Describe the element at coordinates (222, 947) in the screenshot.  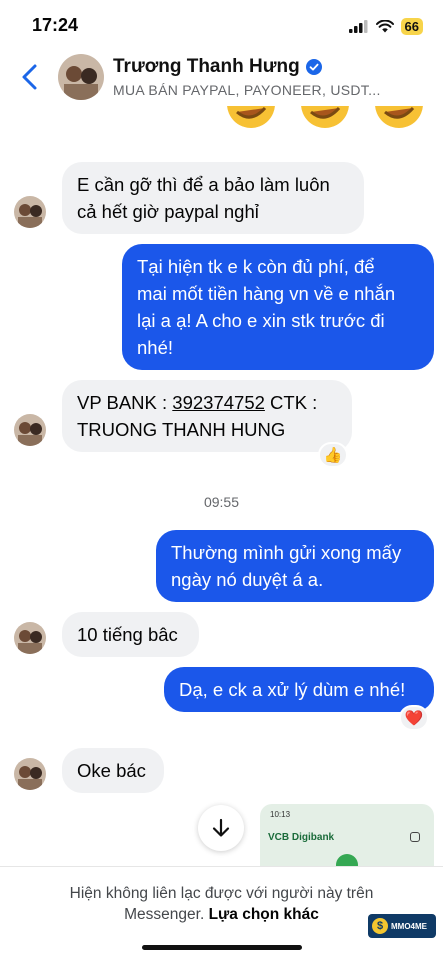
I see `home-indicator` at that location.